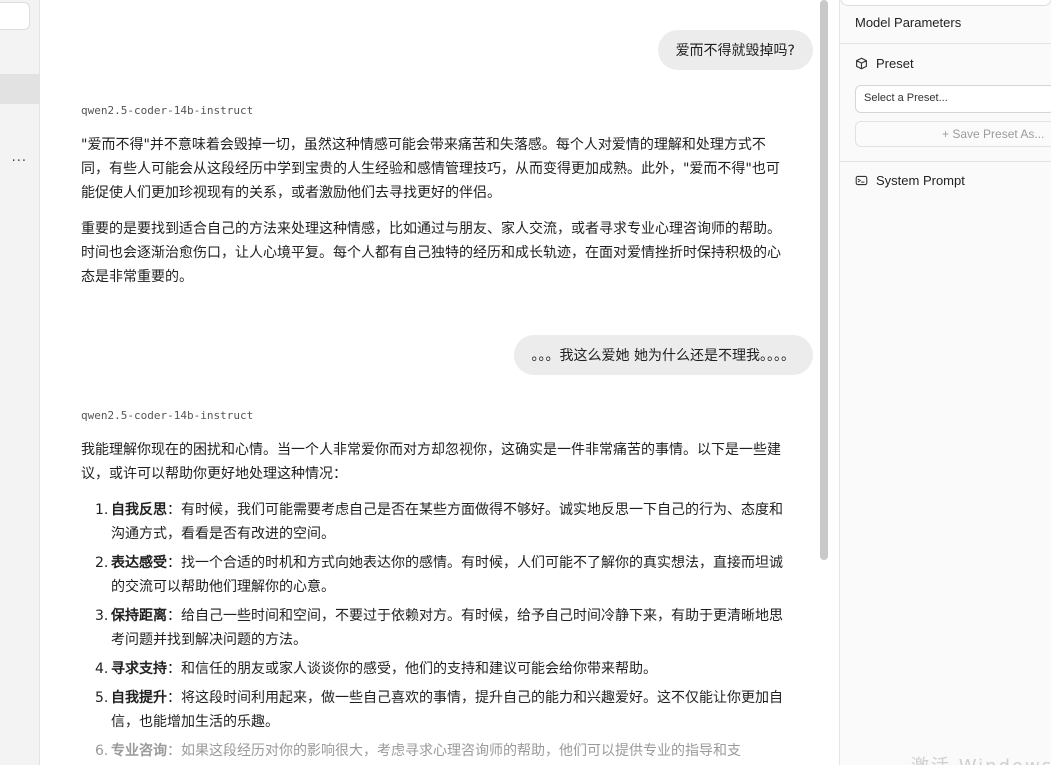 The height and width of the screenshot is (765, 1051). What do you see at coordinates (884, 63) in the screenshot?
I see `preset-section-title: Preset` at bounding box center [884, 63].